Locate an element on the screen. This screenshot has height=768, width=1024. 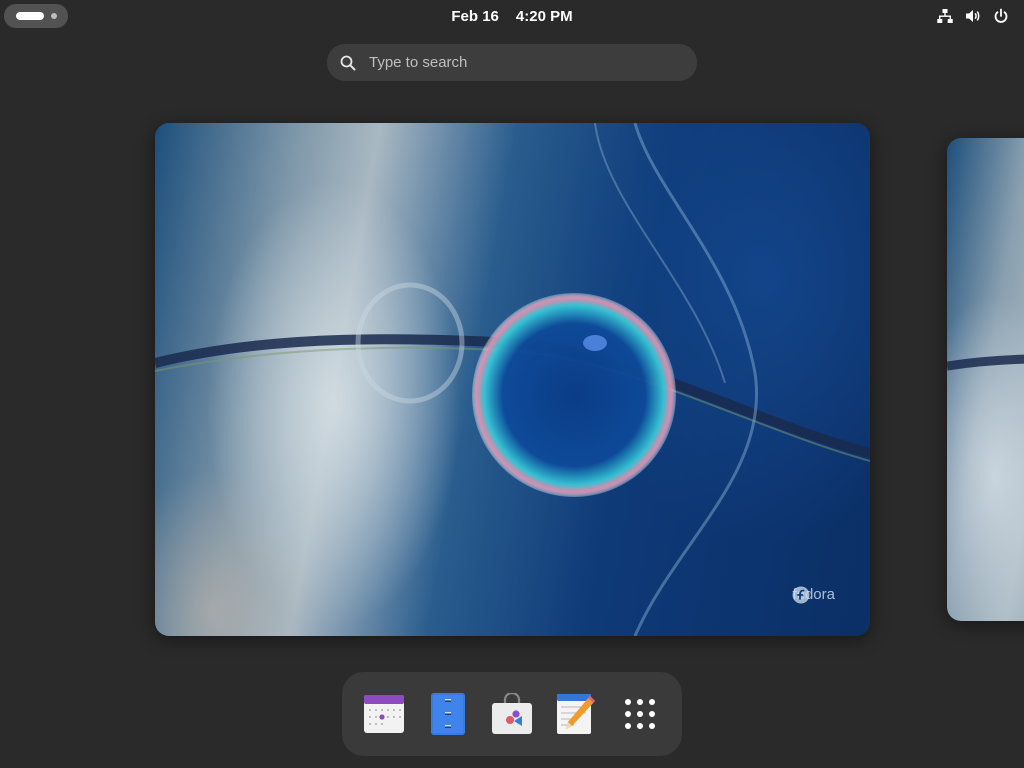
activities-button is located at coordinates (36, 16).